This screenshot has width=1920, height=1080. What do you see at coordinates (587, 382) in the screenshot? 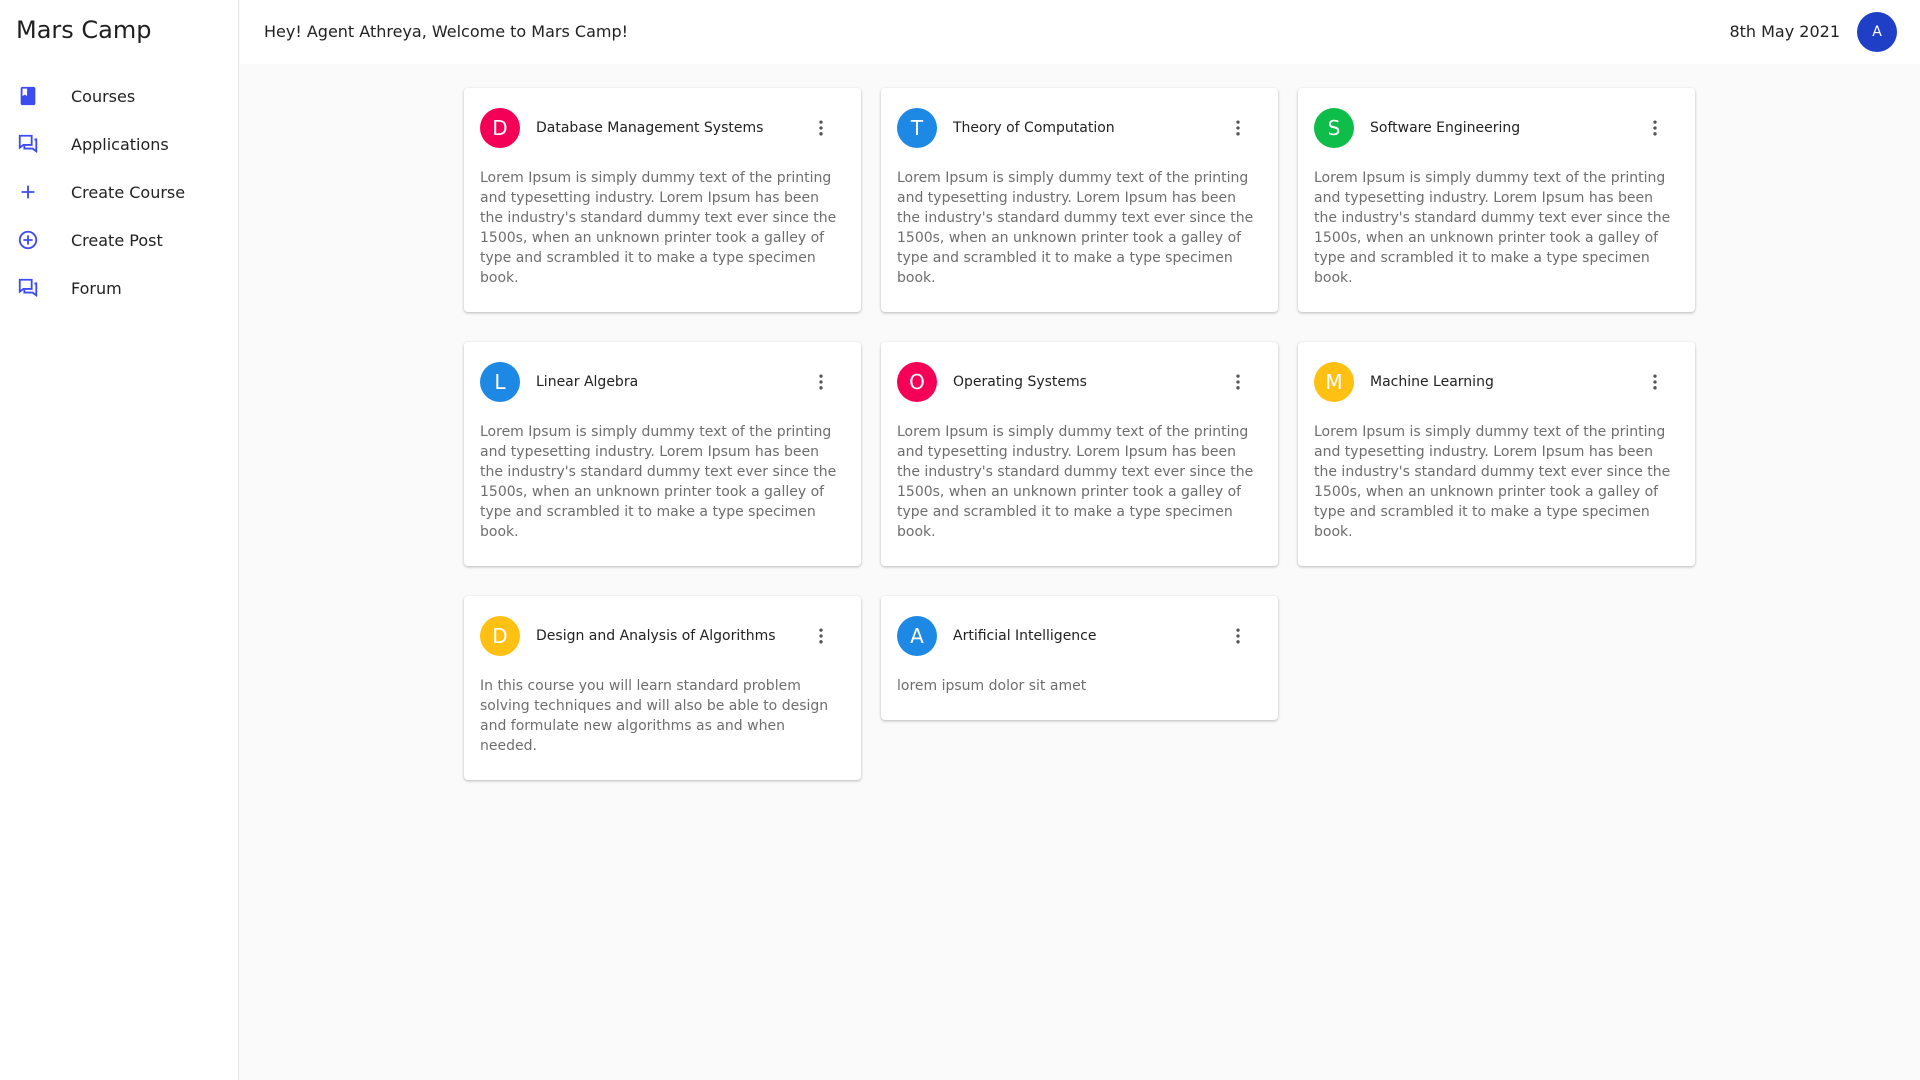
I see `course-title: Linear Algebra` at bounding box center [587, 382].